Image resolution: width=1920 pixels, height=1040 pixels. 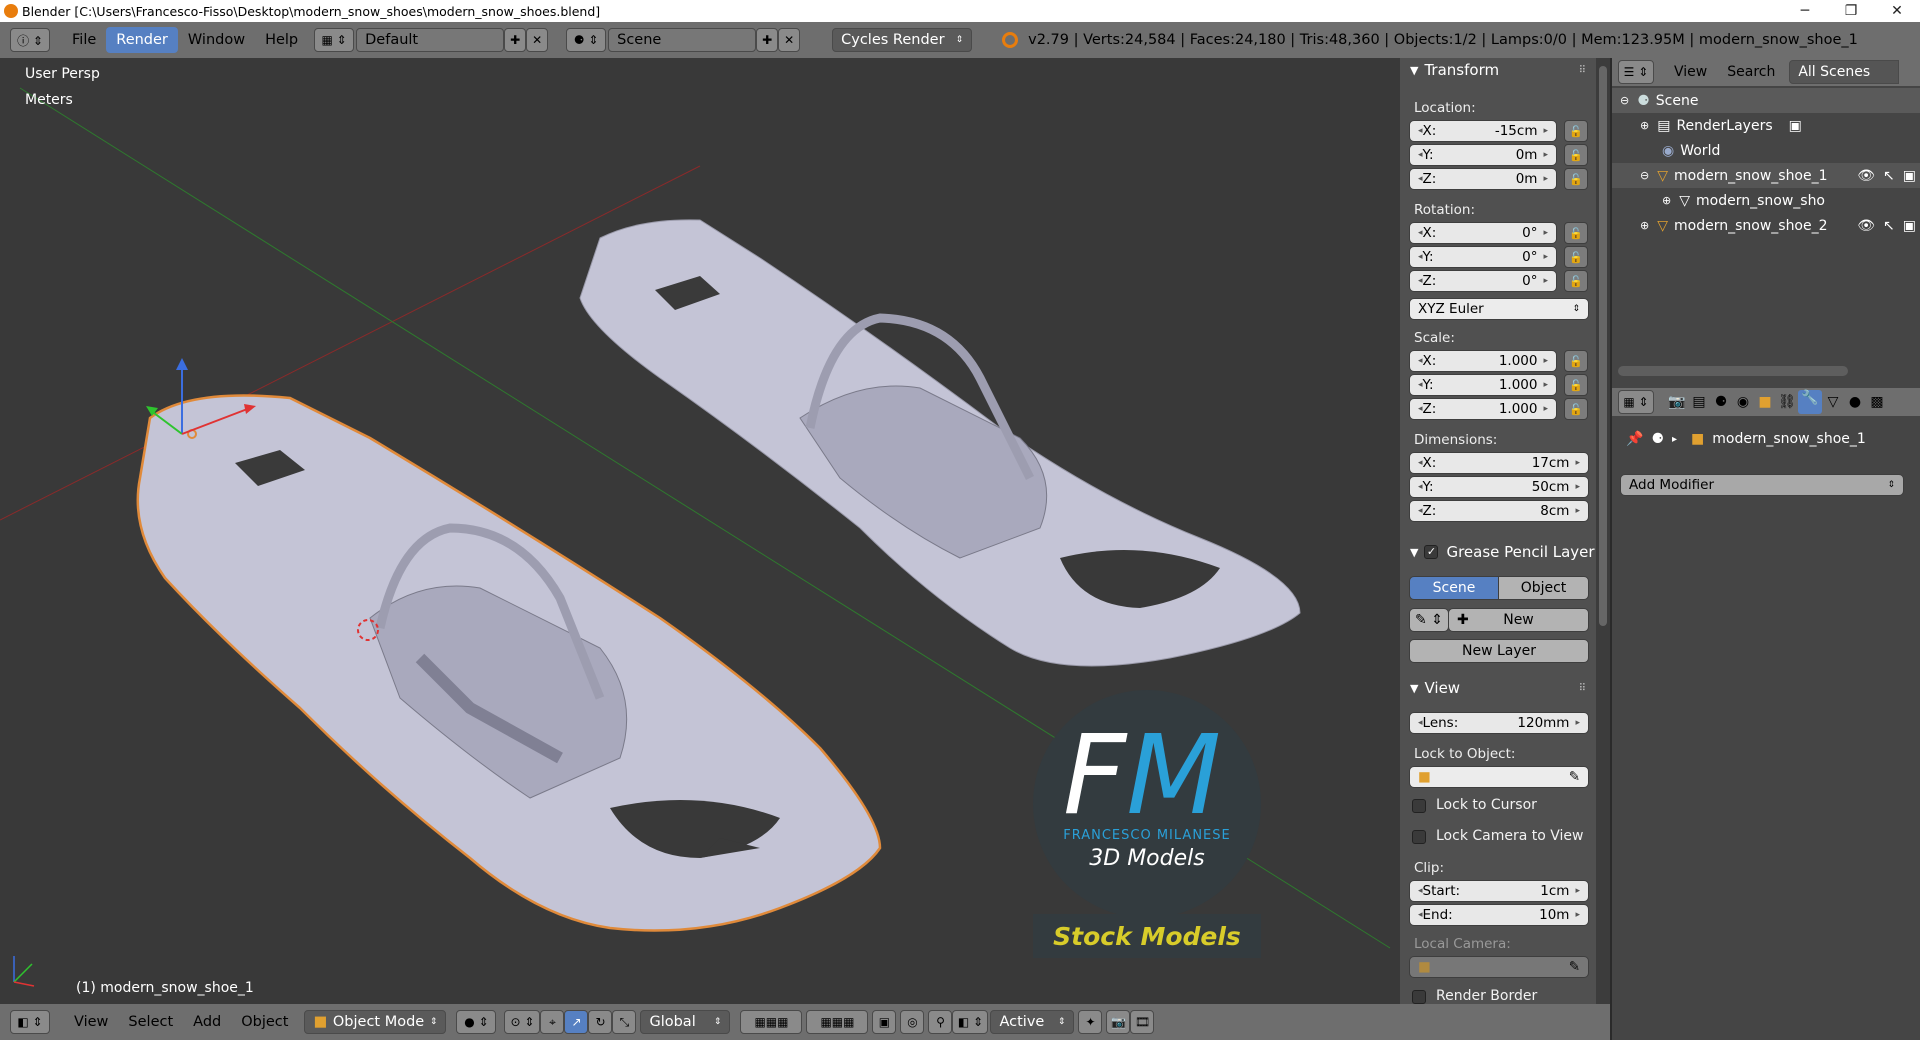 What do you see at coordinates (1483, 131) in the screenshot?
I see `location-x-field: ◂ X: -15cm ▸` at bounding box center [1483, 131].